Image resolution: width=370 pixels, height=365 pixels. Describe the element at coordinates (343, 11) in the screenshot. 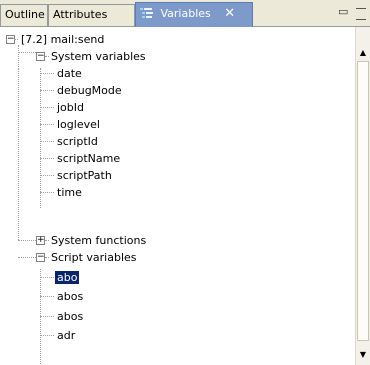

I see `minimize-icon: ▭` at that location.